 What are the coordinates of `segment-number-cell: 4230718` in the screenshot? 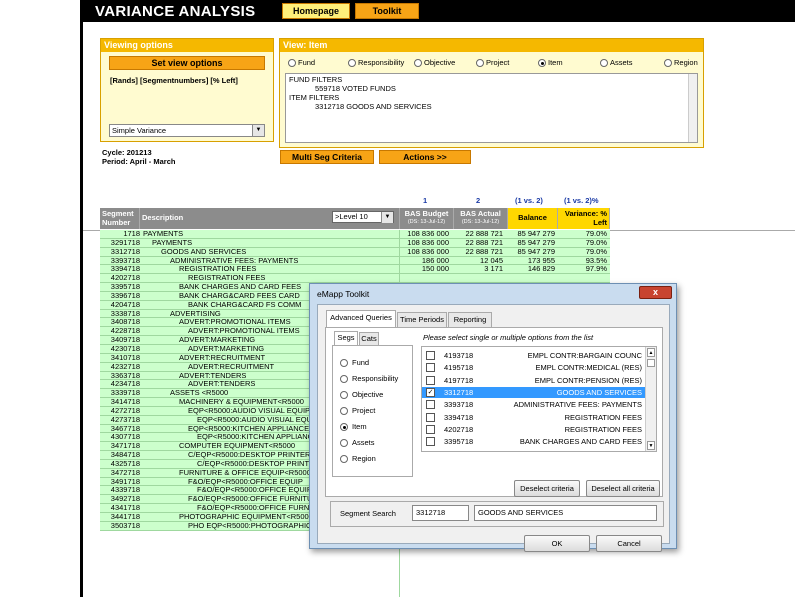 It's located at (125, 348).